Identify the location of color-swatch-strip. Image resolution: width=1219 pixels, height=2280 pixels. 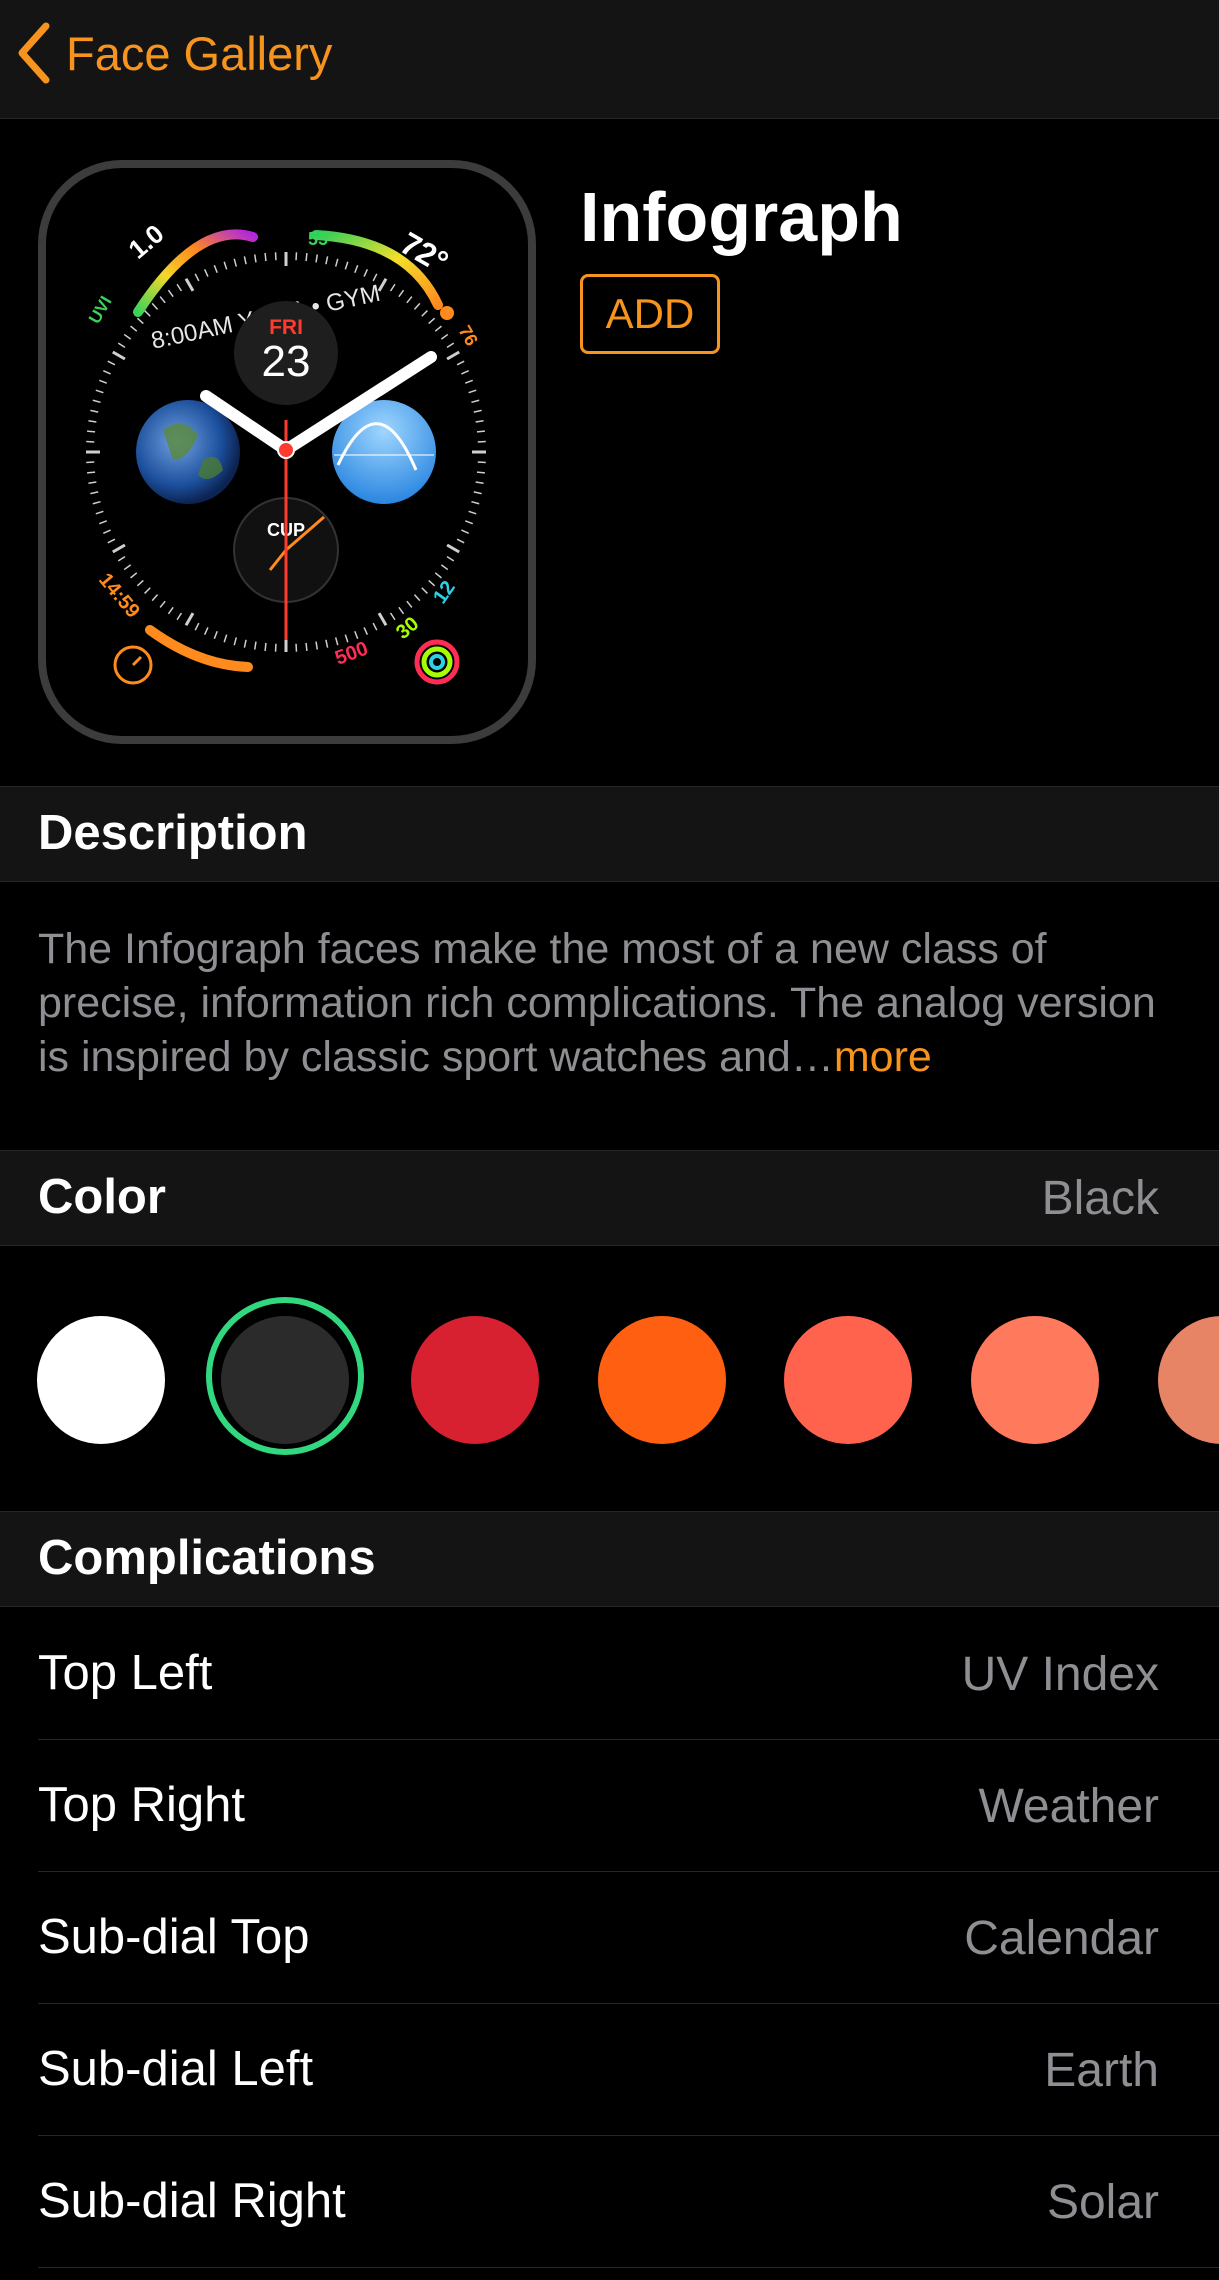
(609, 1378).